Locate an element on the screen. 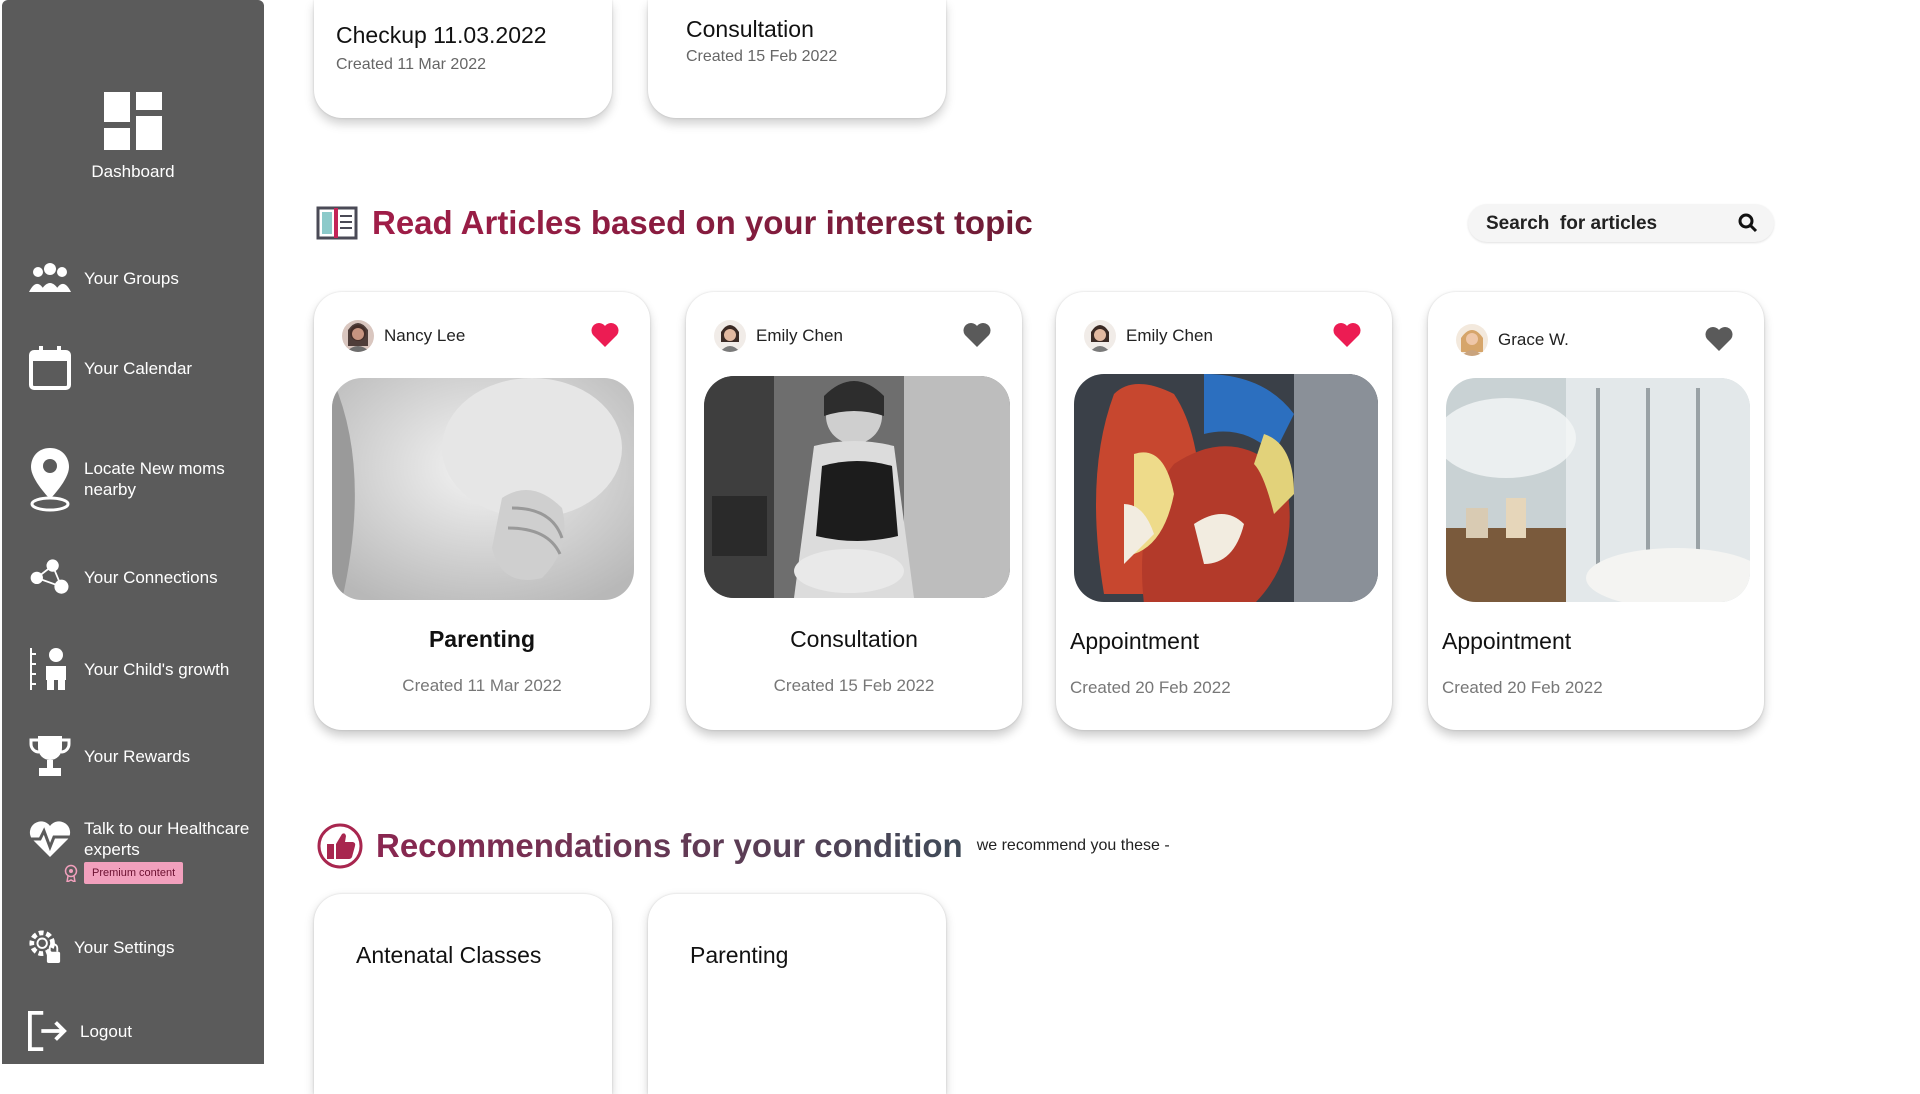 The width and height of the screenshot is (1920, 1094). sidebar-item-label: Your Connections is located at coordinates (151, 577).